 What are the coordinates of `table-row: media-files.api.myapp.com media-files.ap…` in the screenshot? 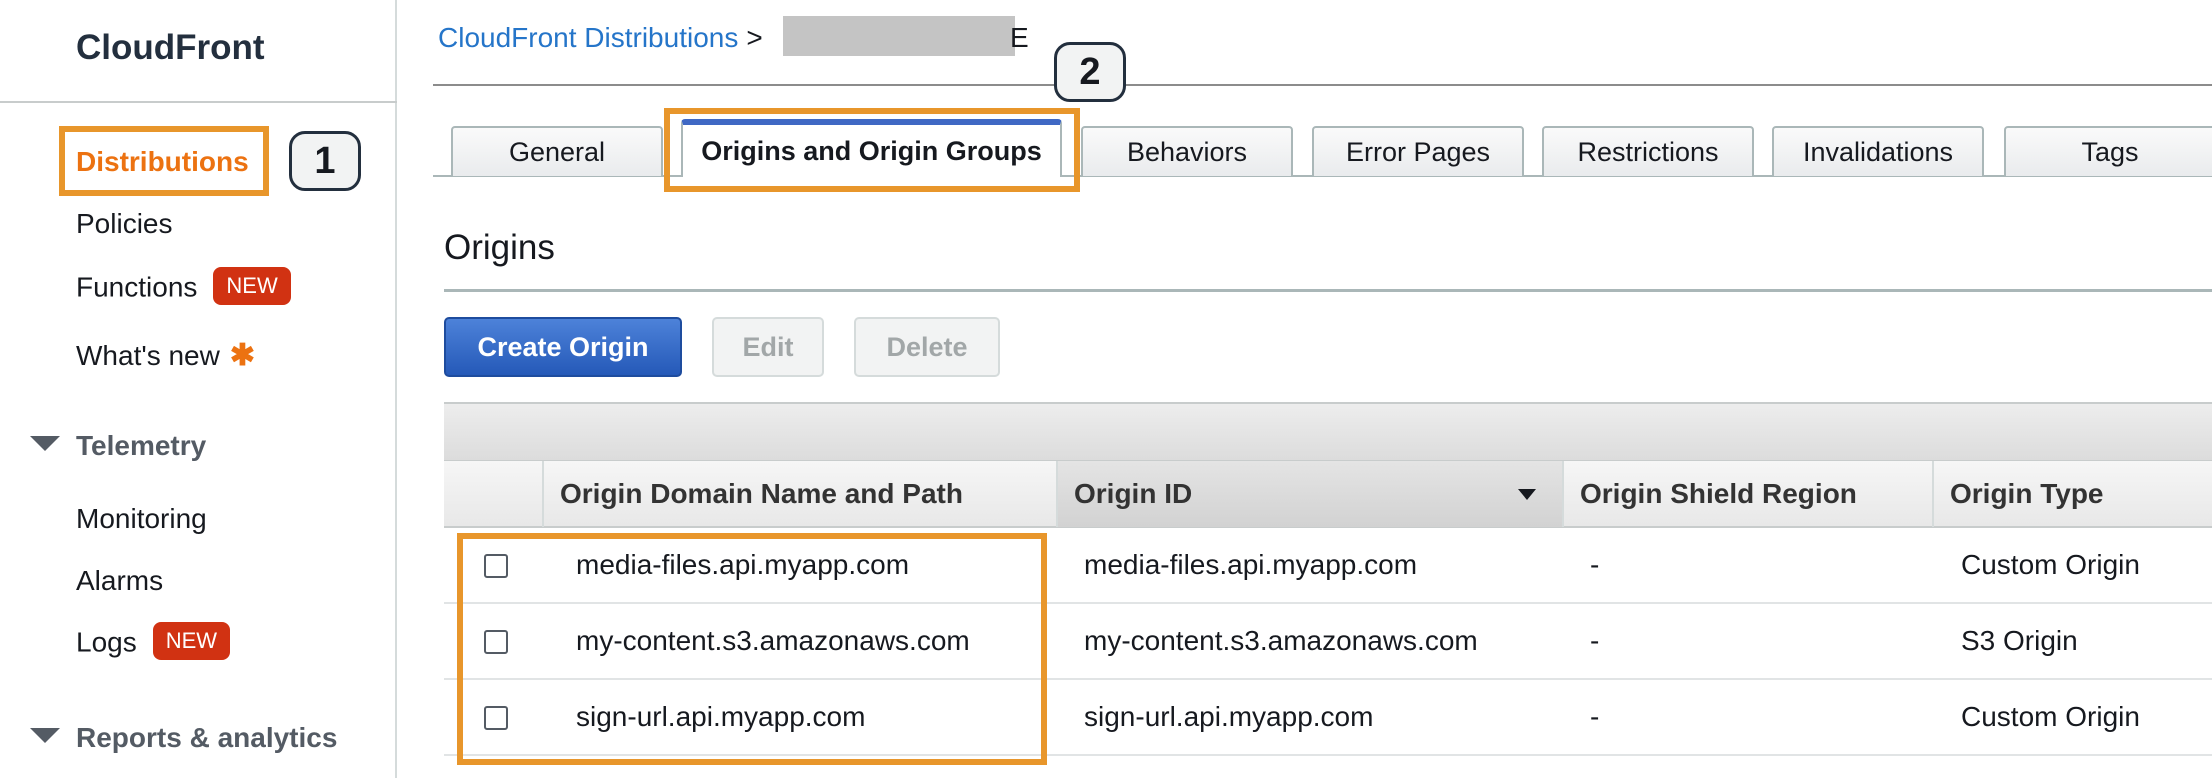 It's located at (1328, 566).